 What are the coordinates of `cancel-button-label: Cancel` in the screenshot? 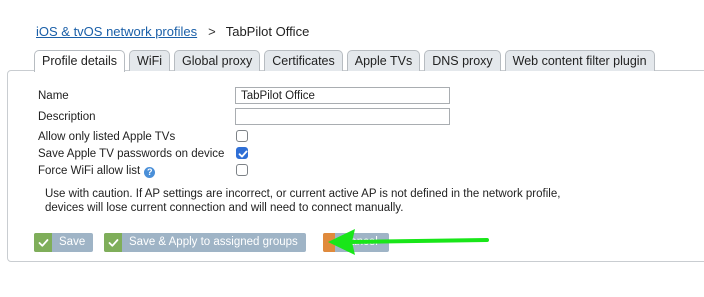 It's located at (360, 242).